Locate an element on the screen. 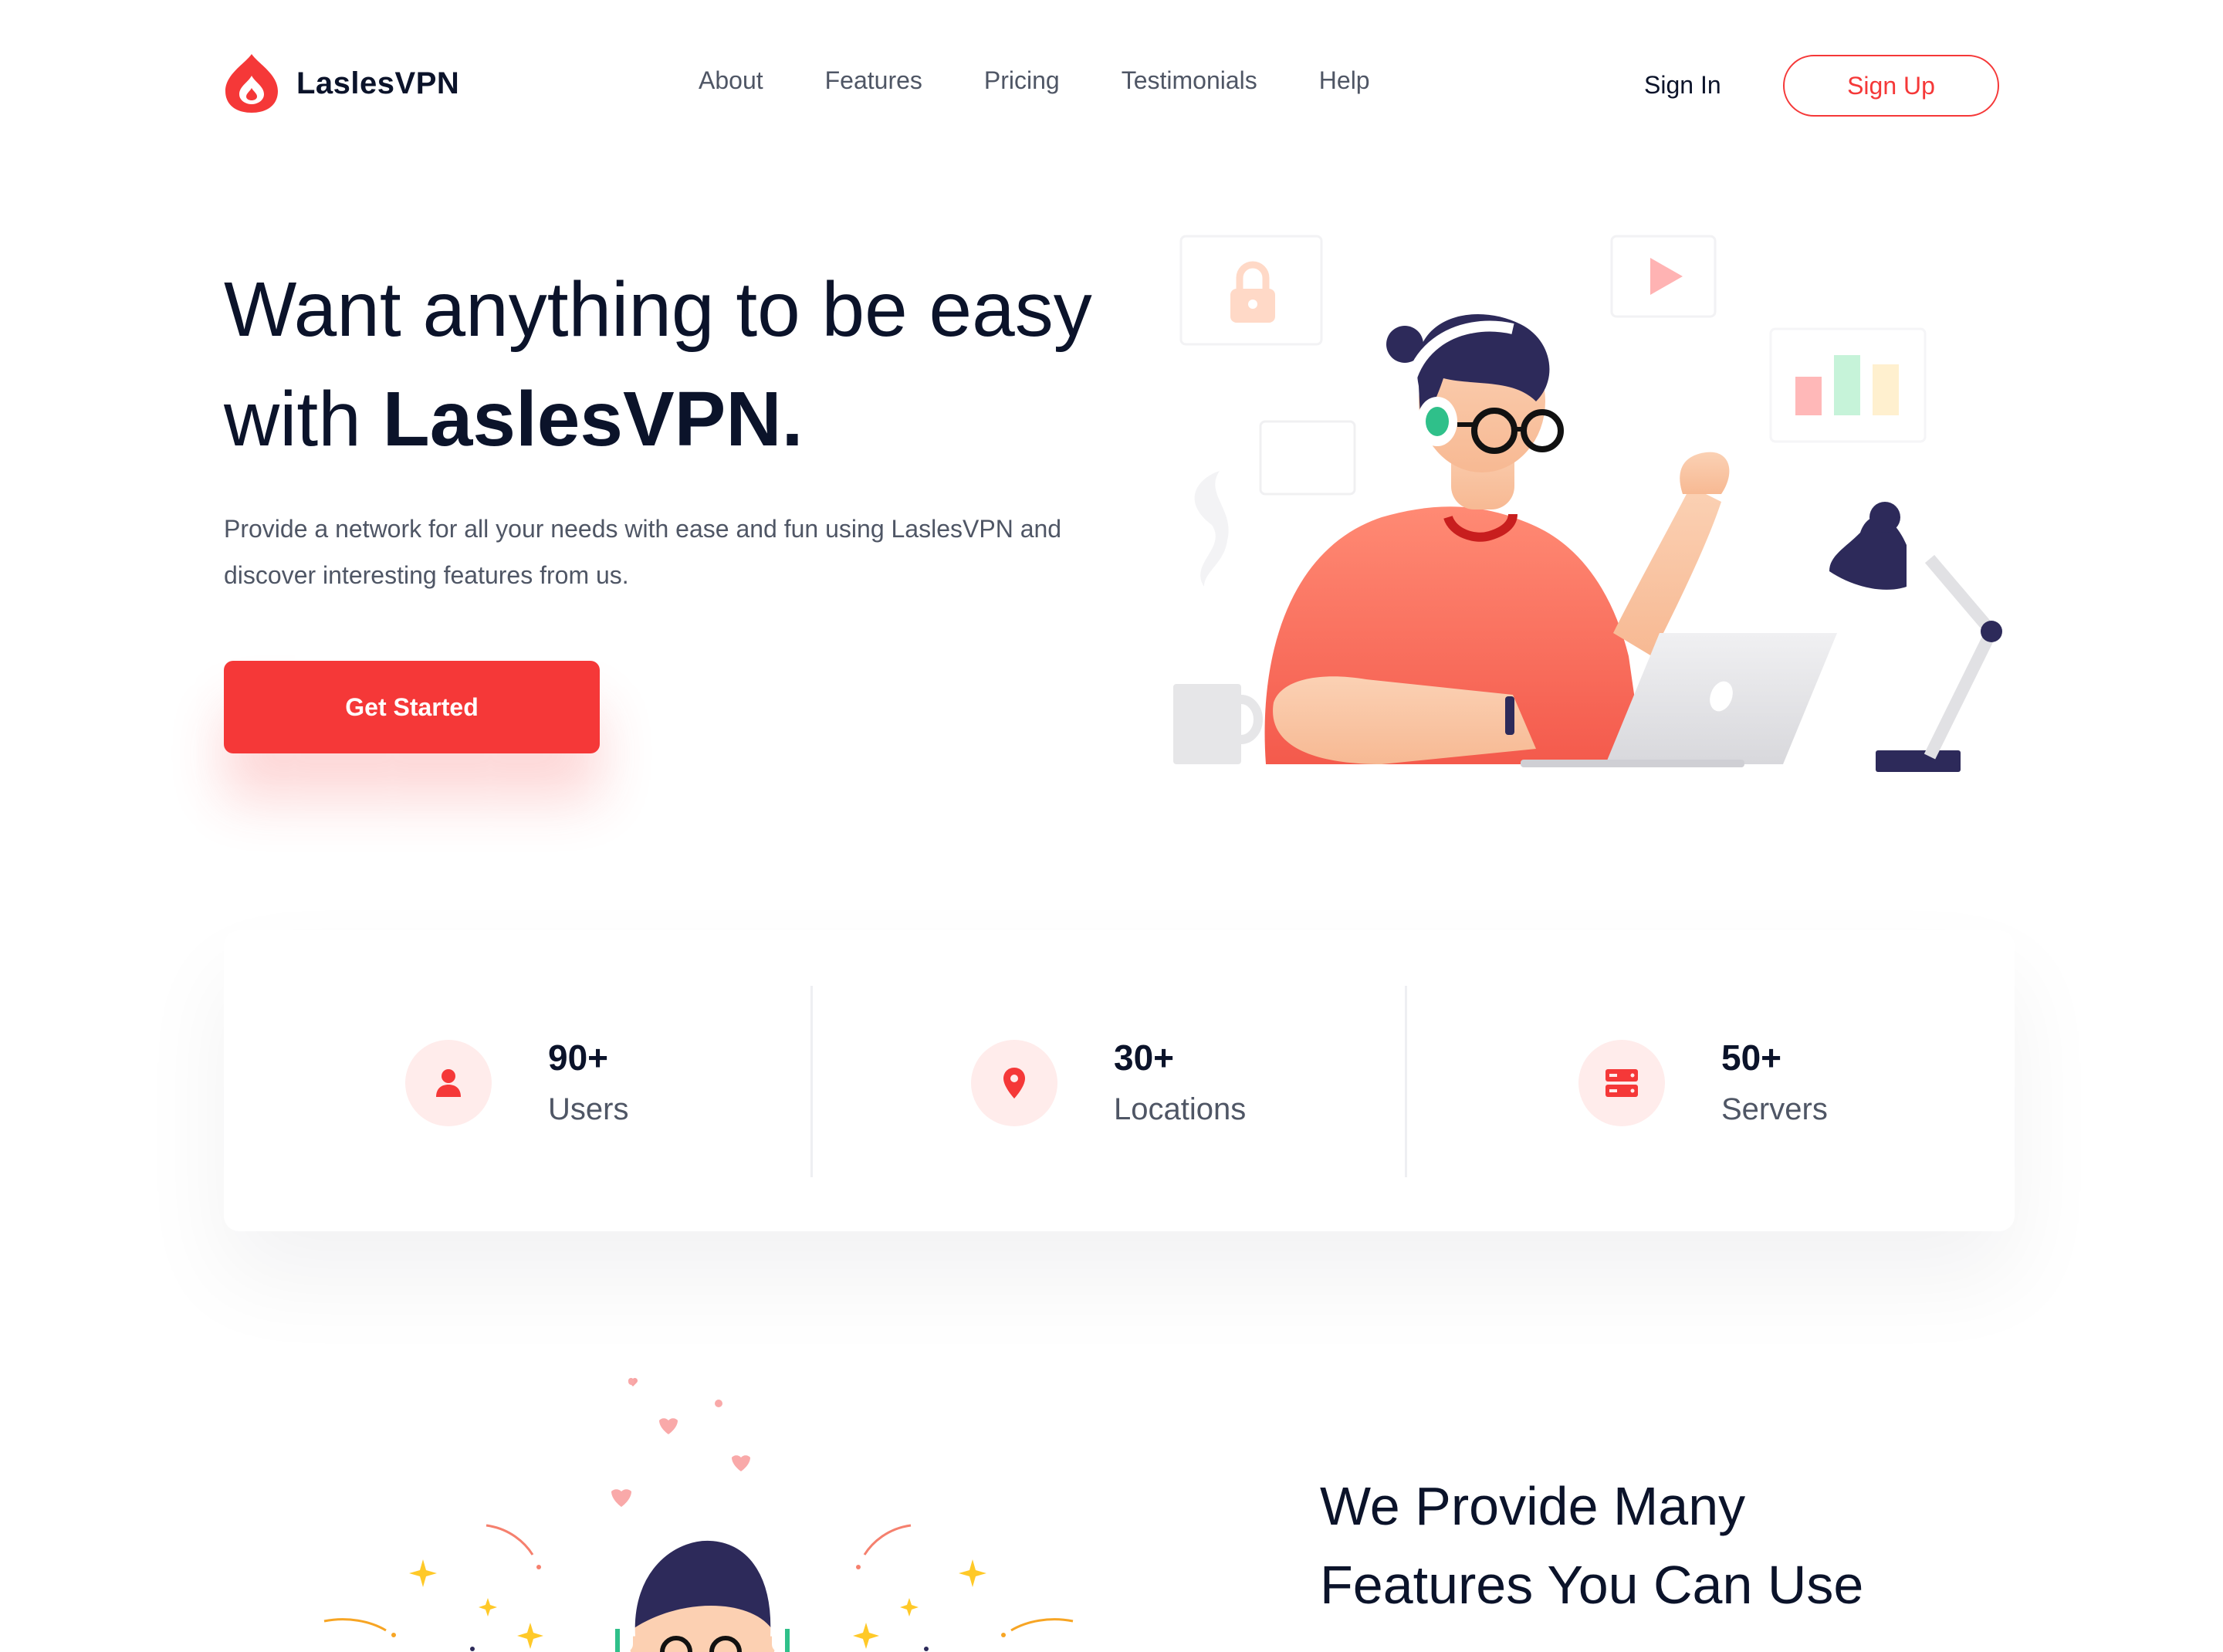 Image resolution: width=2223 pixels, height=1652 pixels. hero-title: Want anything to be easy with LaslesVPN. is located at coordinates (687, 364).